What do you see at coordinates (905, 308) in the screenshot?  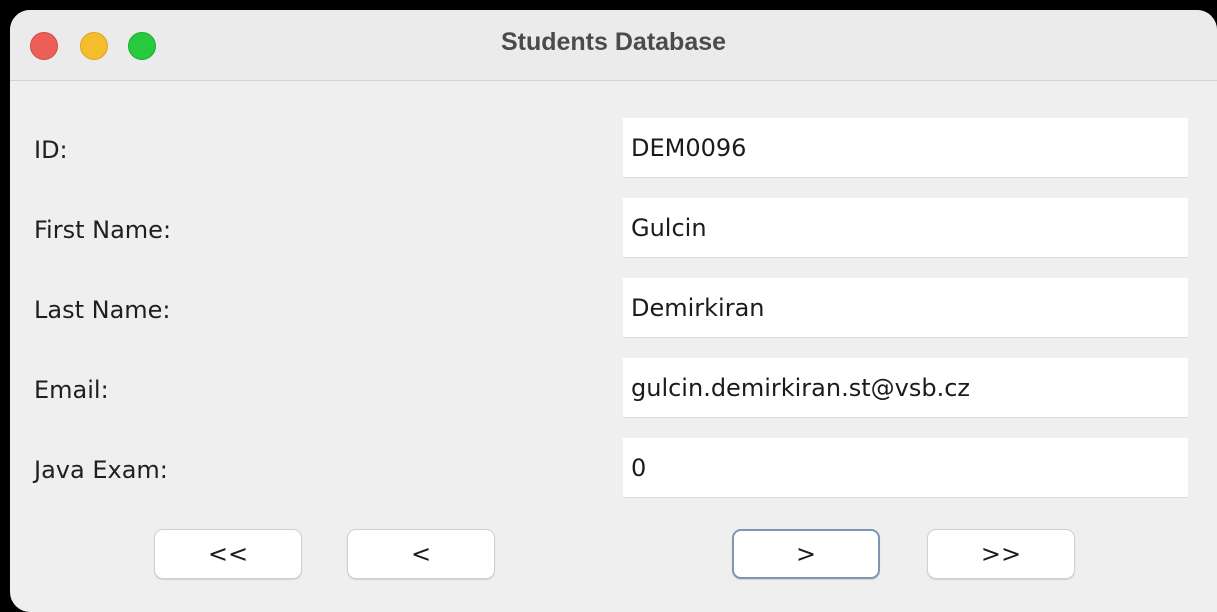 I see `last-name-field` at bounding box center [905, 308].